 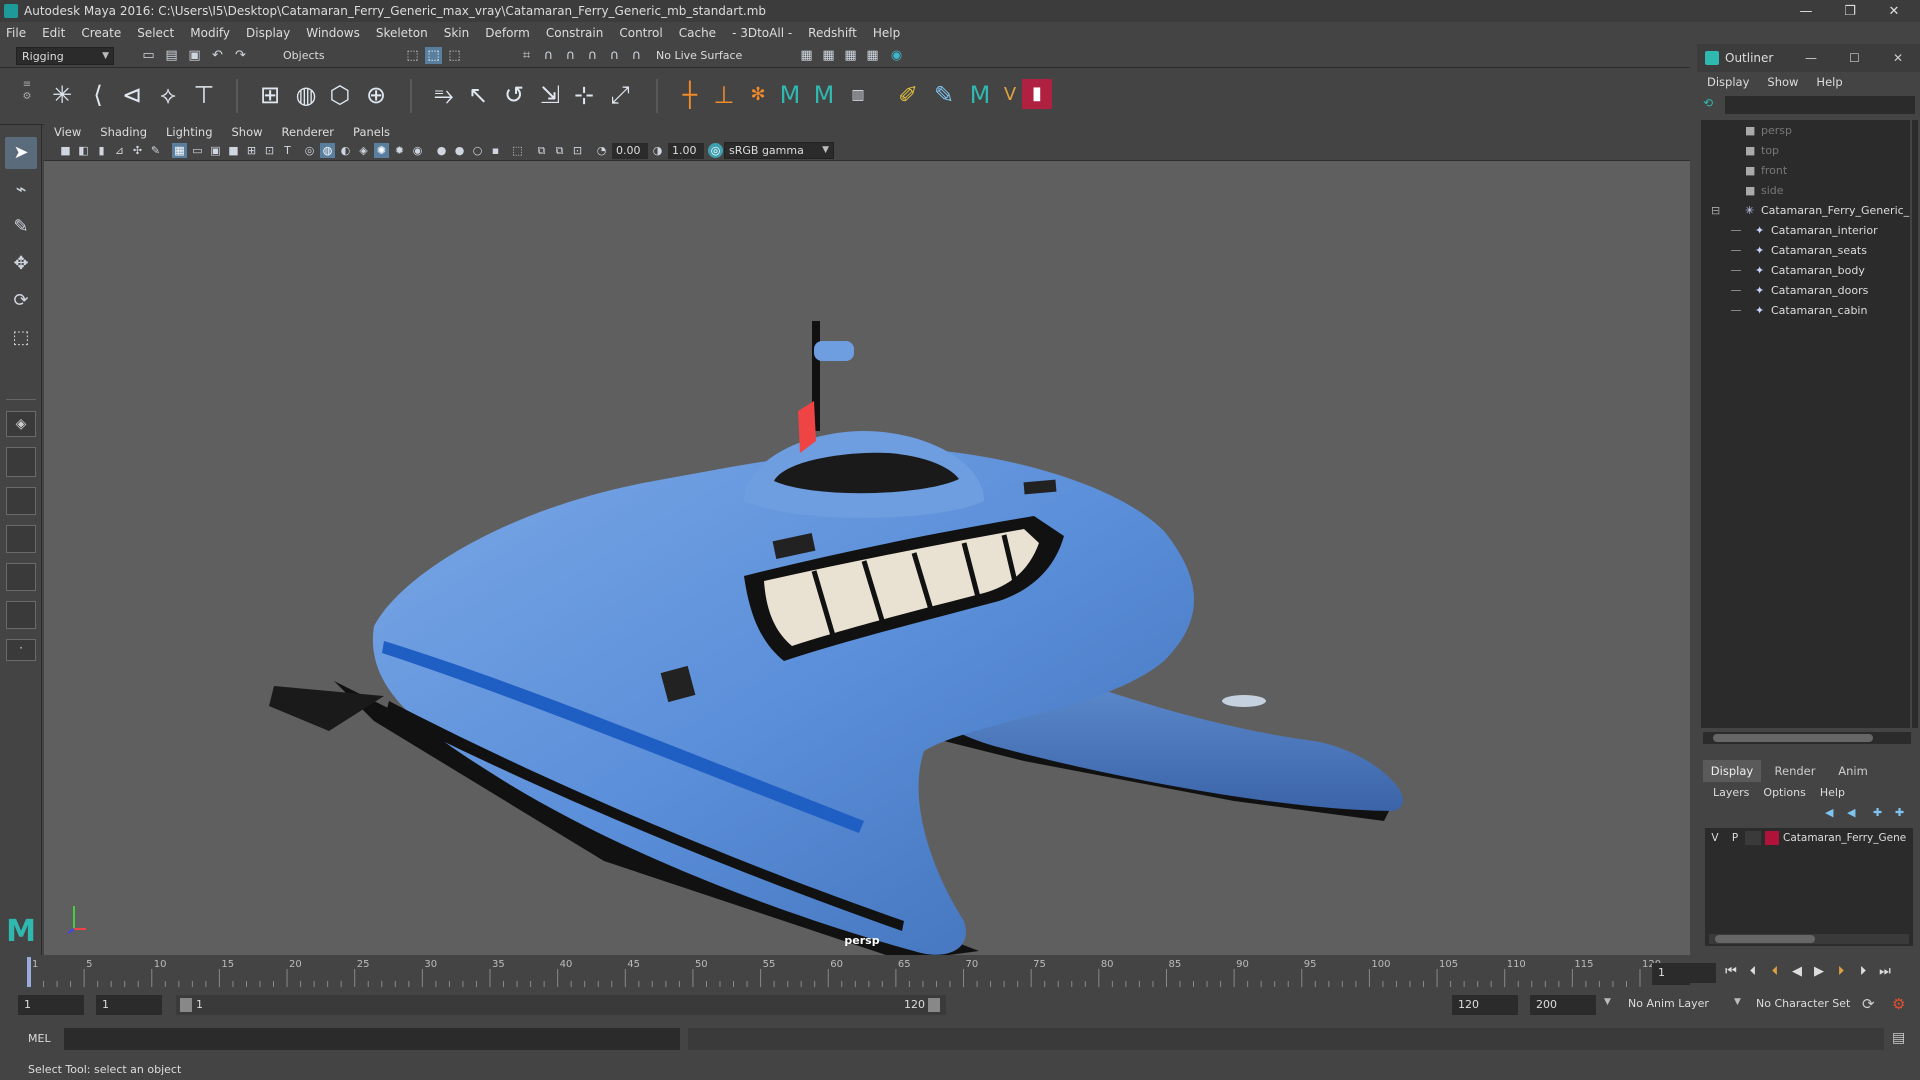 I want to click on layer-menu-options: Options, so click(x=1784, y=792).